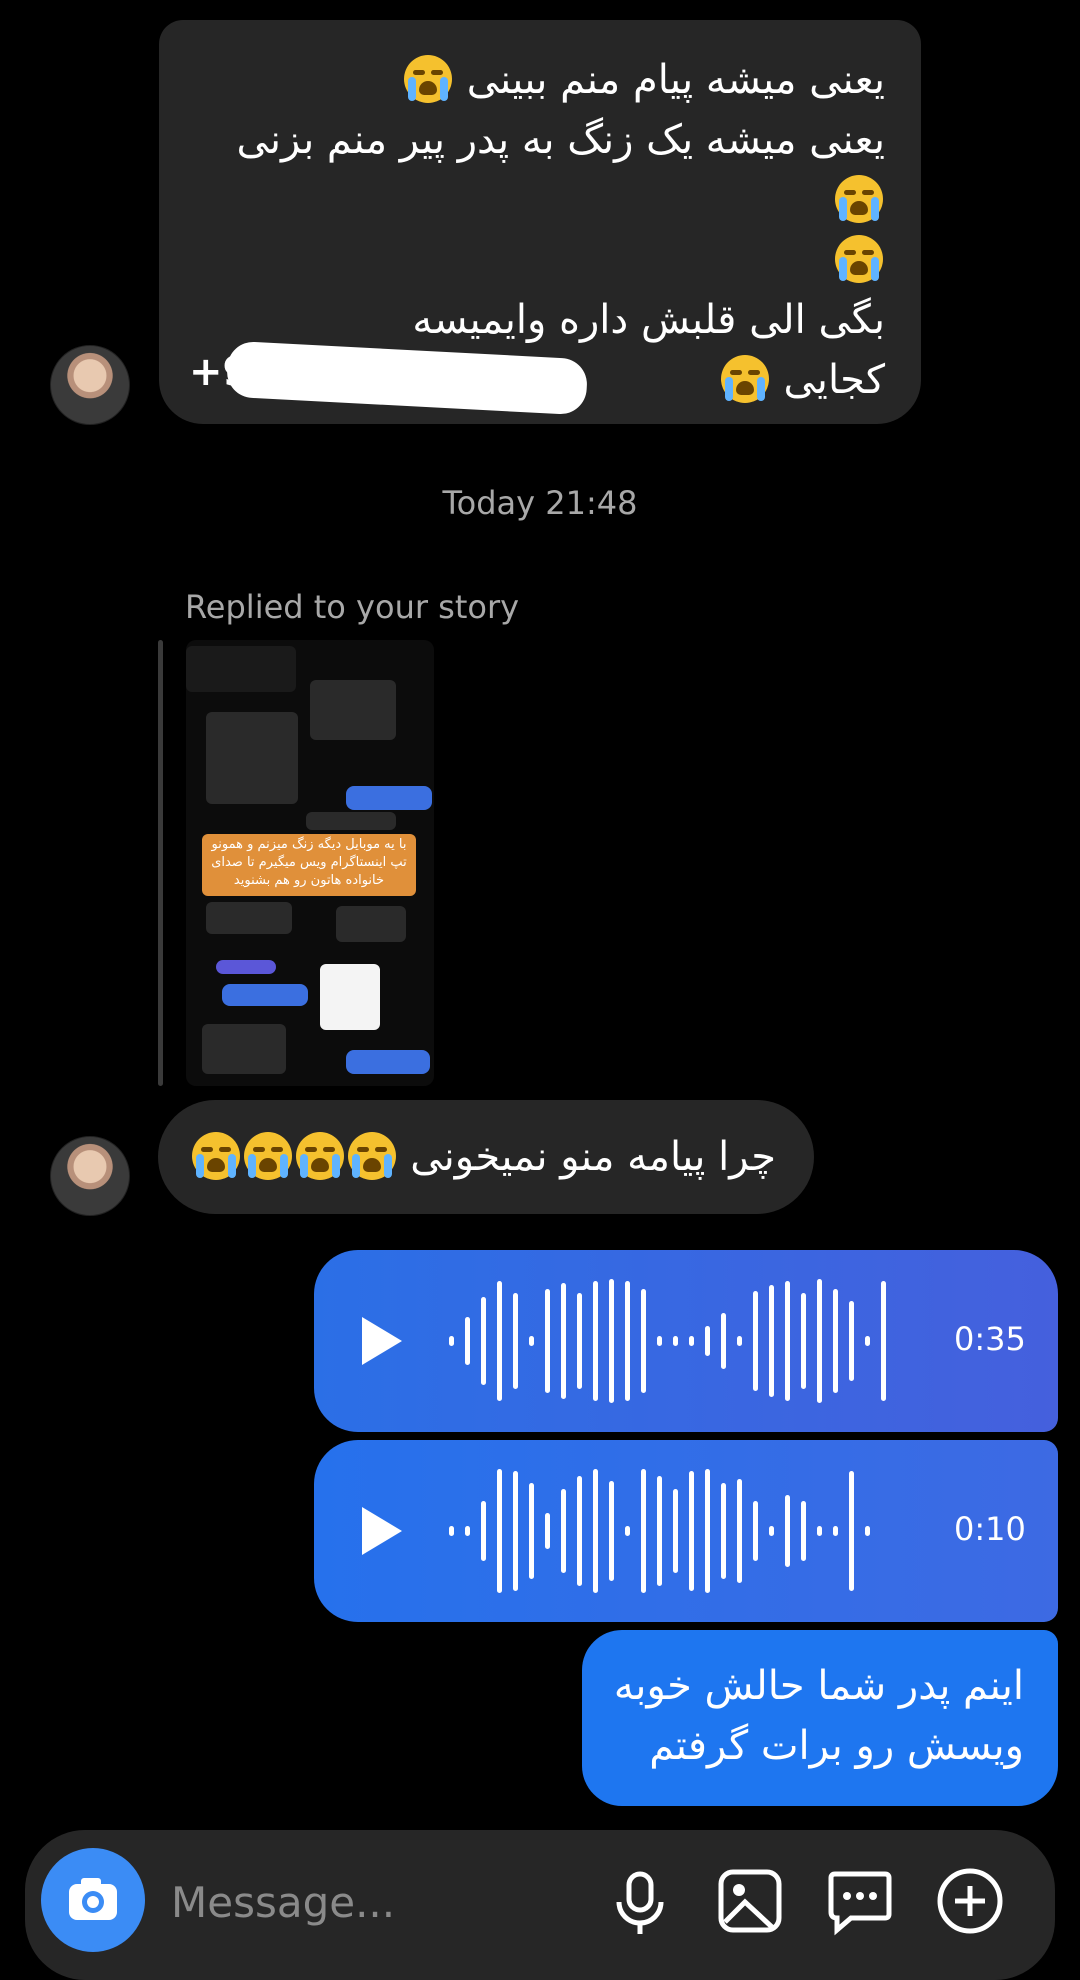 Image resolution: width=1080 pixels, height=1980 pixels. I want to click on microphone-icon, so click(640, 1902).